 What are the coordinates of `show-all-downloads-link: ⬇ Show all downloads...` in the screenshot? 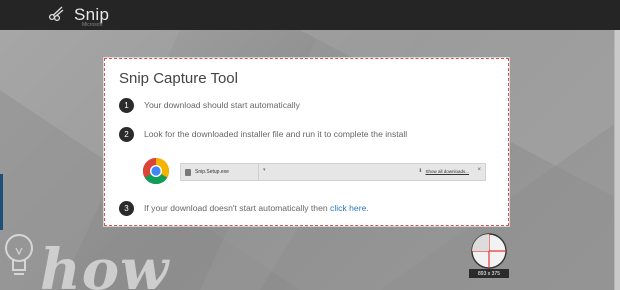 It's located at (443, 171).